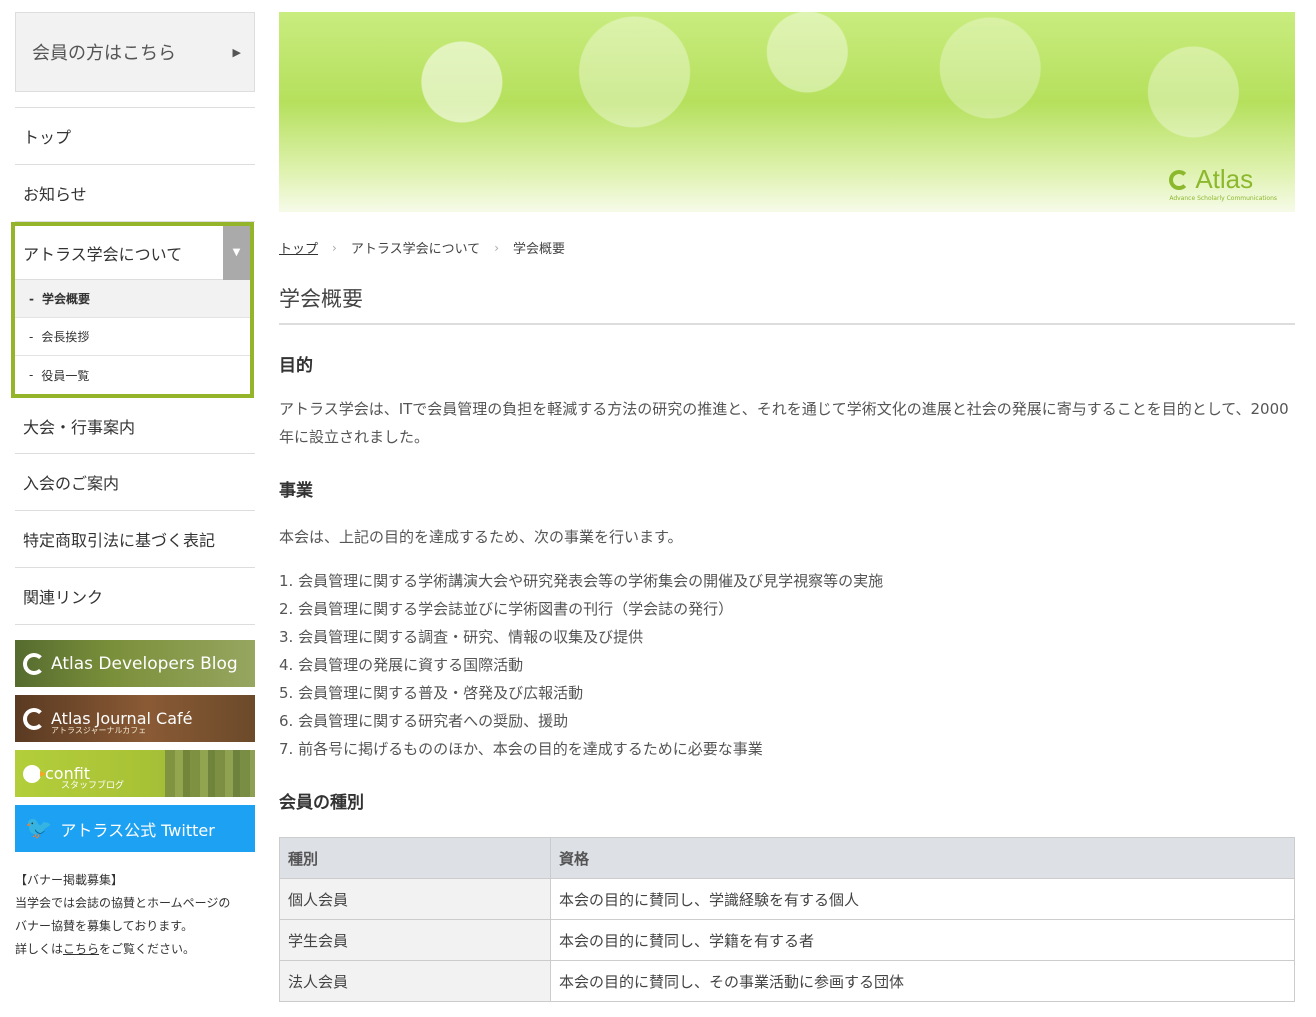 The image size is (1316, 1017). What do you see at coordinates (39, 828) in the screenshot?
I see `twitter-bird-icon: 🐦` at bounding box center [39, 828].